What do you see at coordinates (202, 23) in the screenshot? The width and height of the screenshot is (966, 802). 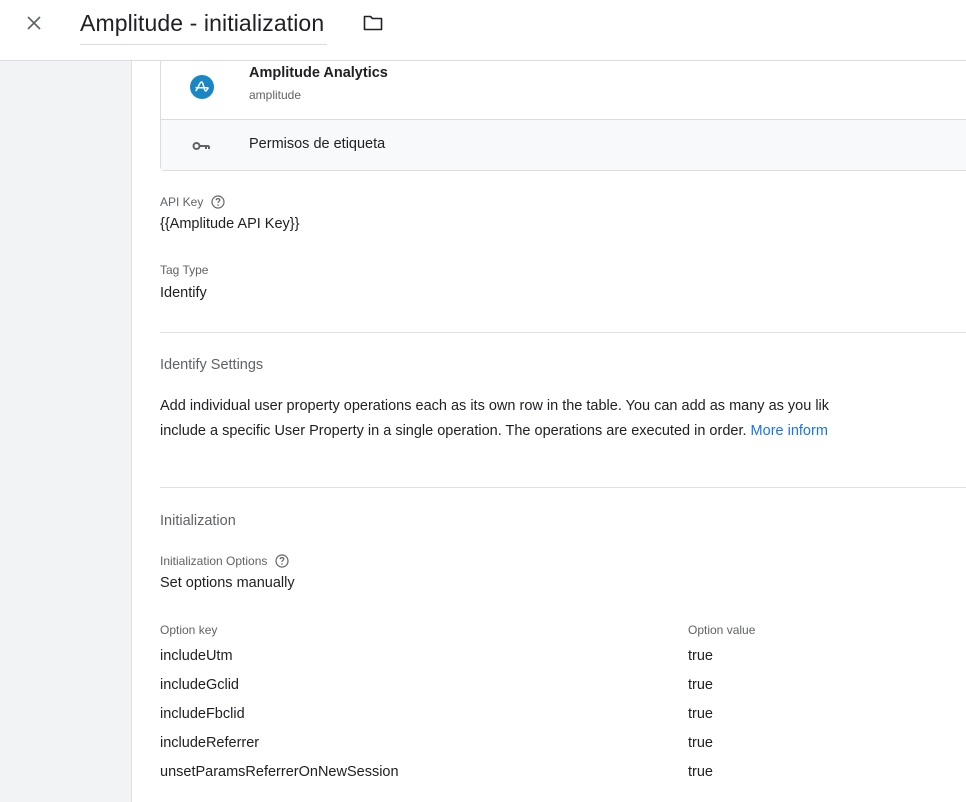 I see `tag-title: Amplitude - initialization` at bounding box center [202, 23].